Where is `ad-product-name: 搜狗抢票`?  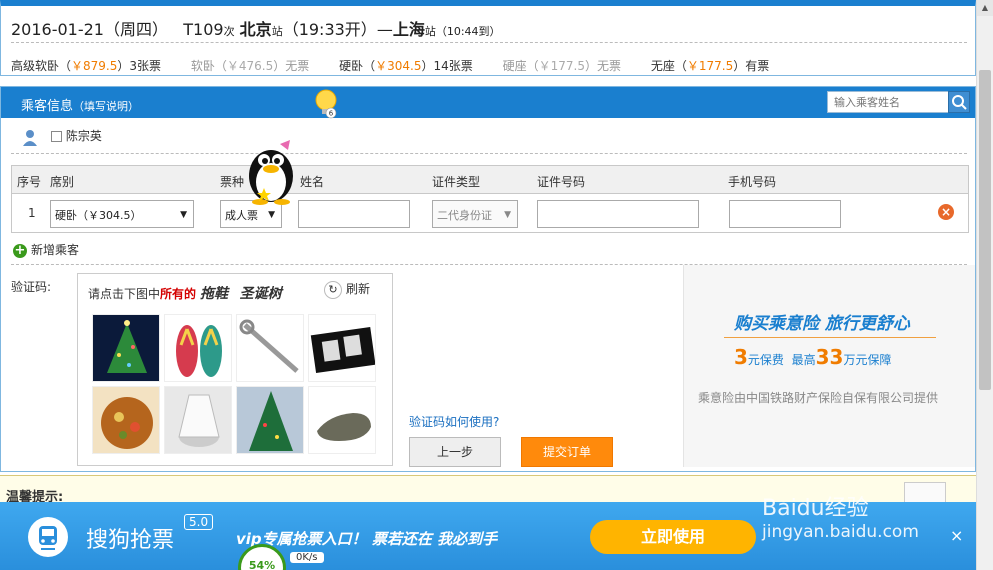
ad-product-name: 搜狗抢票 is located at coordinates (130, 540).